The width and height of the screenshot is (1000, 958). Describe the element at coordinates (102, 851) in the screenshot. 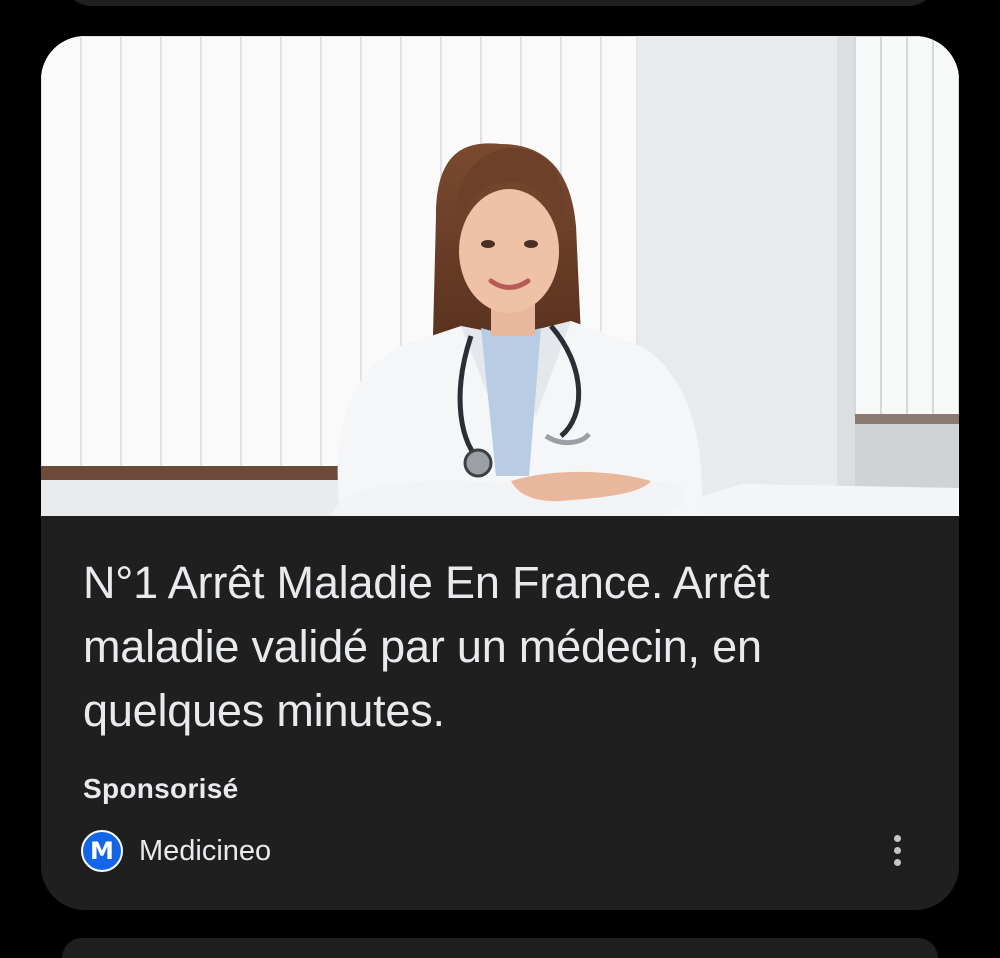

I see `advertiser-logo-icon: M` at that location.